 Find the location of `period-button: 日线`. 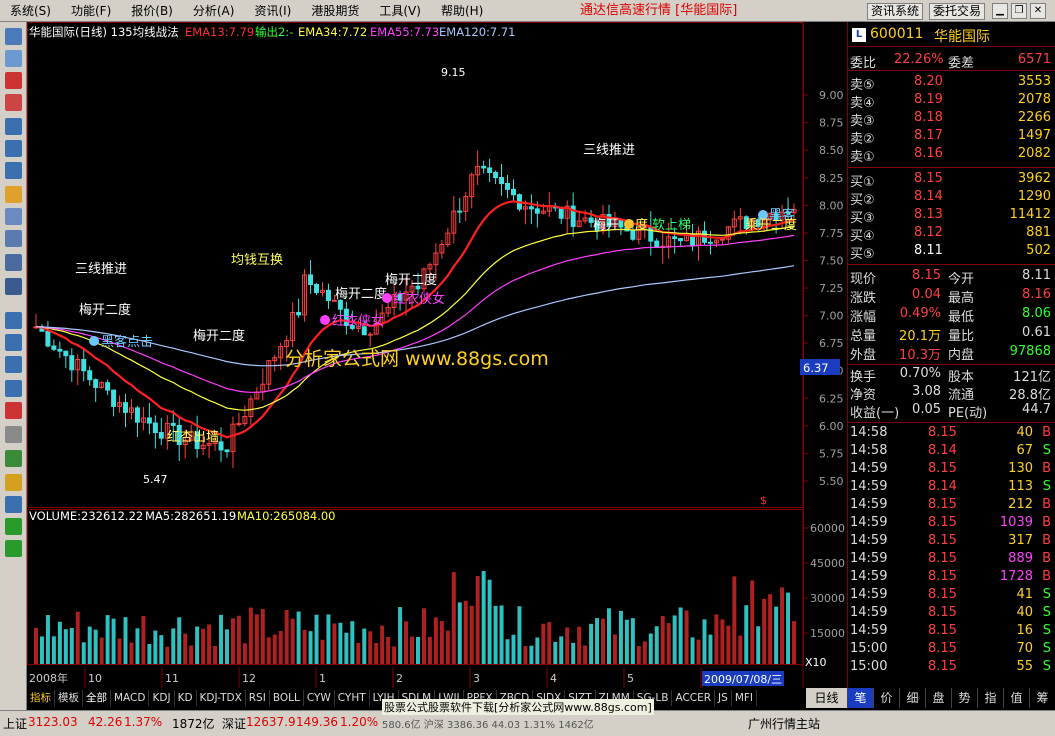

period-button: 日线 is located at coordinates (826, 698).